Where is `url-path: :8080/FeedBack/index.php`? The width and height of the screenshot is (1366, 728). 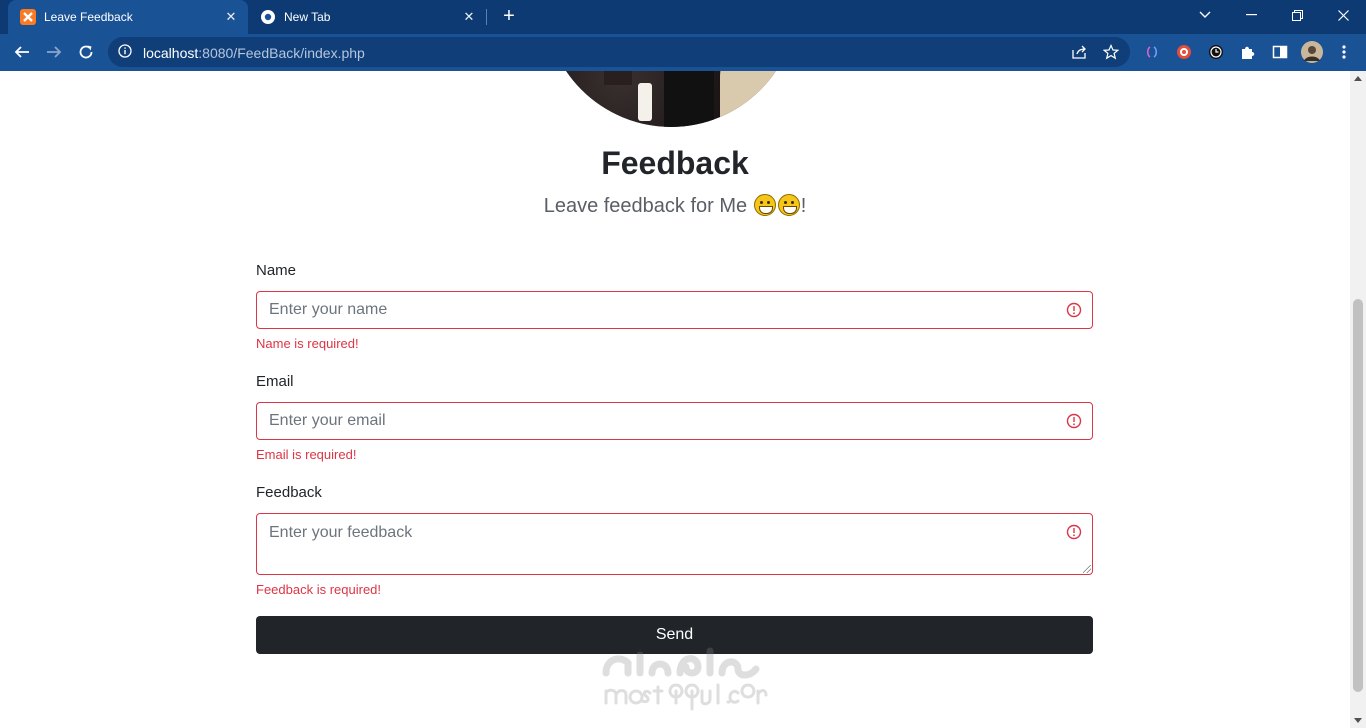 url-path: :8080/FeedBack/index.php is located at coordinates (281, 53).